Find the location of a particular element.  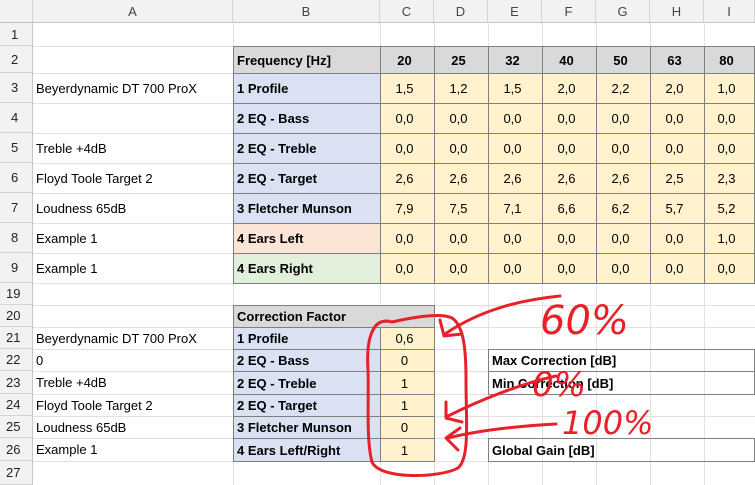

rowname-eq-target: 2 EQ - Target is located at coordinates (307, 178).